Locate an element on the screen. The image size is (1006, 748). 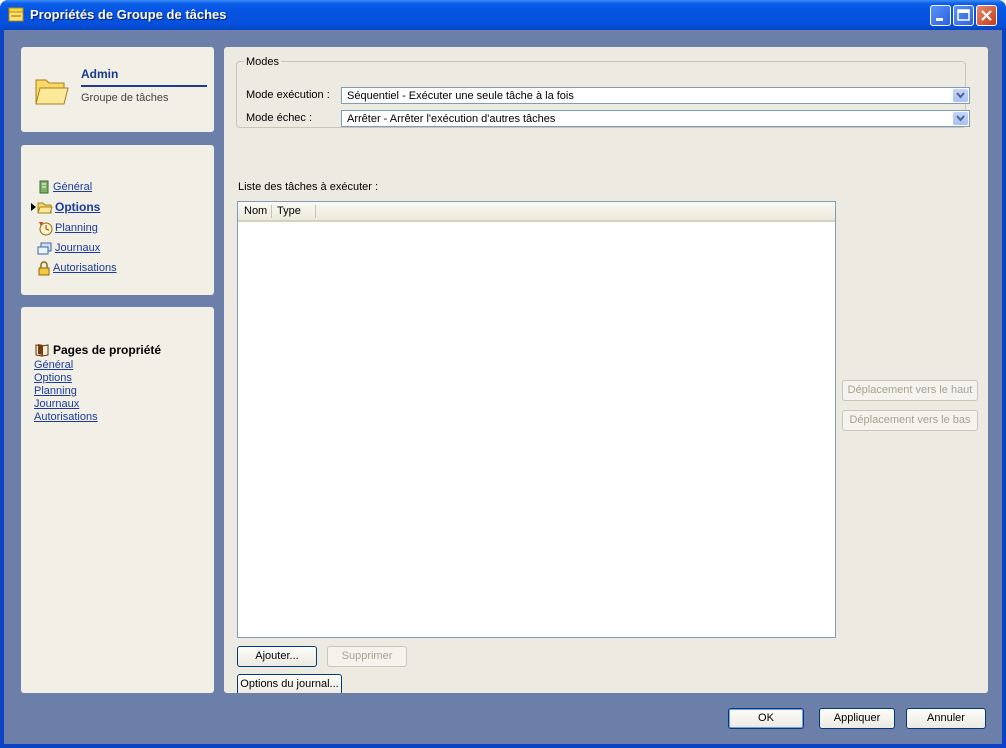
property-page-link-general: Général is located at coordinates (53, 365).